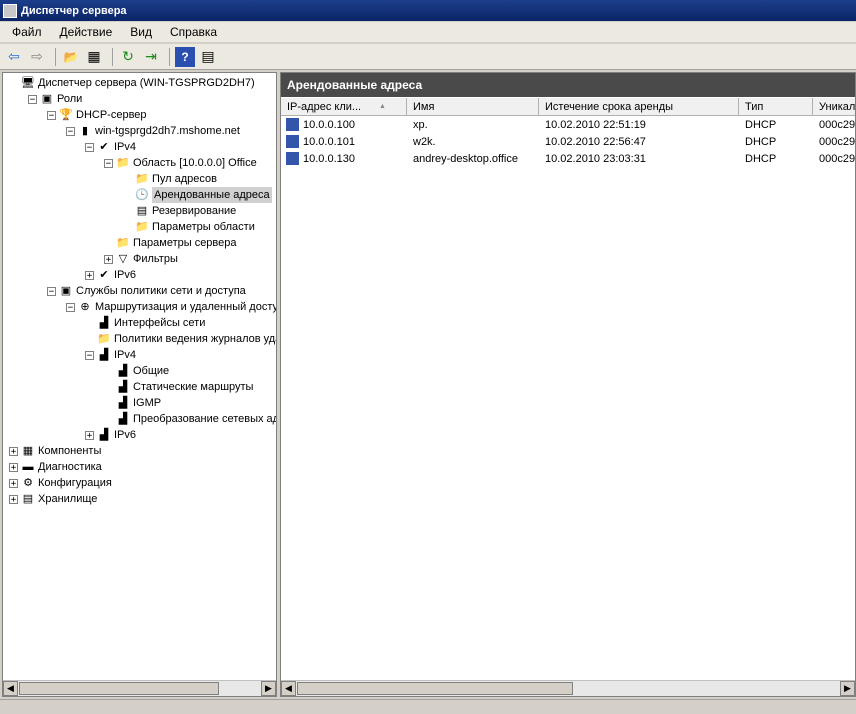 The width and height of the screenshot is (856, 714). Describe the element at coordinates (70, 99) in the screenshot. I see `tree-item-label: Роли` at that location.